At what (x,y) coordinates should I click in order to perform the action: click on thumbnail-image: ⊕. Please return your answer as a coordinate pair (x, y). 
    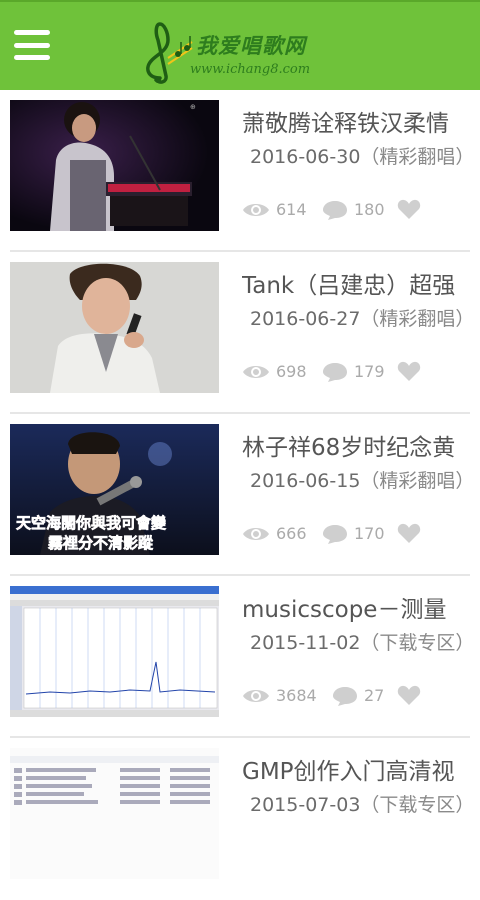
    Looking at the image, I should click on (114, 165).